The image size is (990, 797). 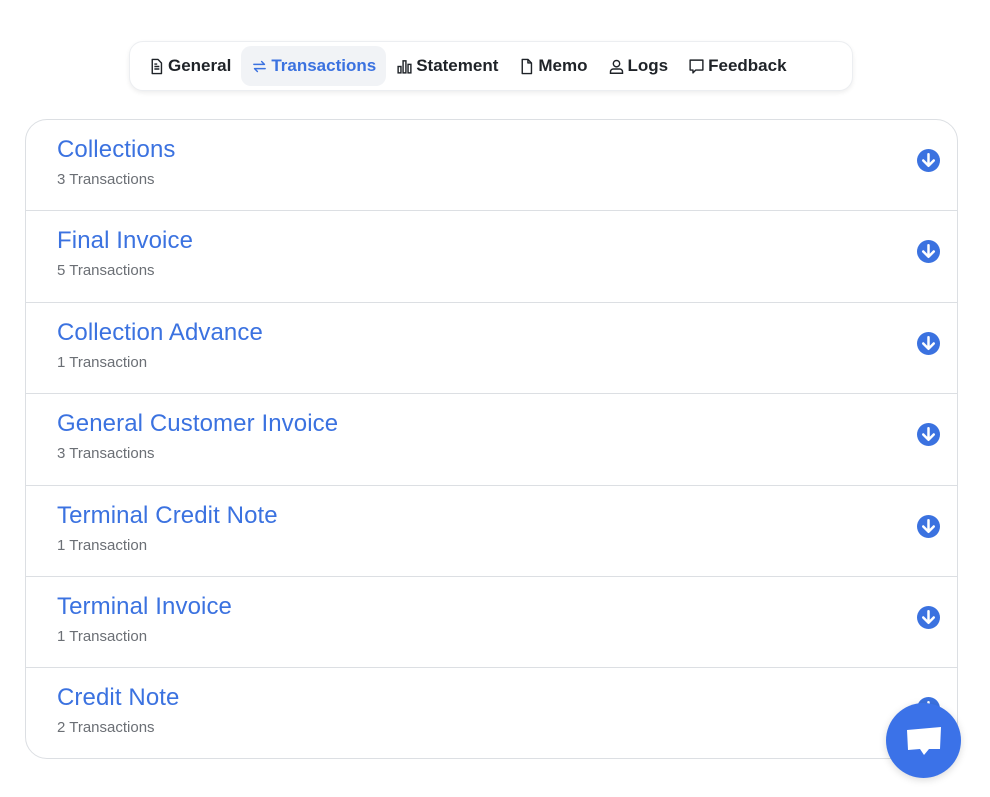 I want to click on tab-label: Logs, so click(x=648, y=65).